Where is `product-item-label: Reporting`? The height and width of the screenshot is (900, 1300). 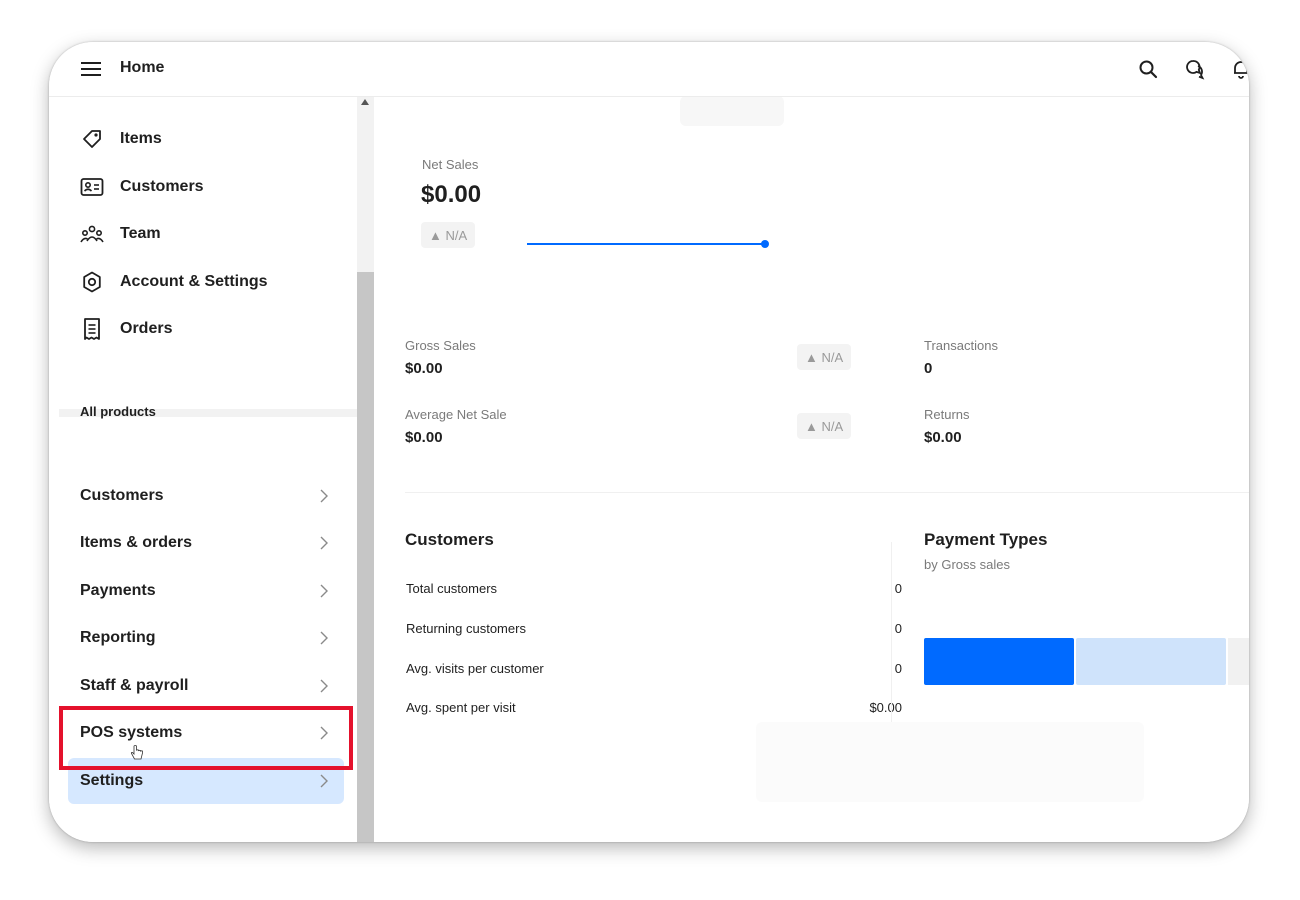
product-item-label: Reporting is located at coordinates (118, 637).